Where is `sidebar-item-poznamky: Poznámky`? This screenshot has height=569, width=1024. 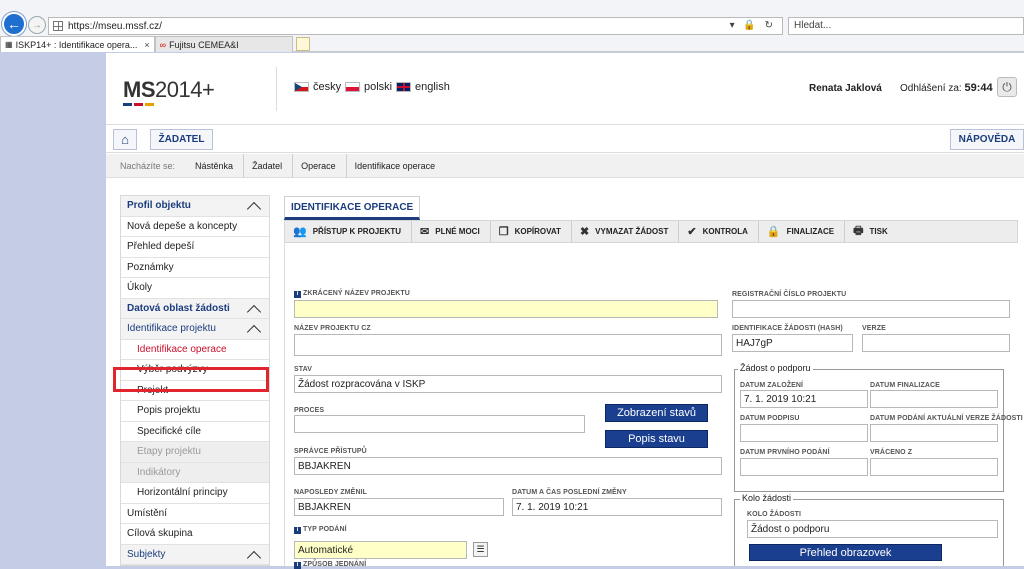 sidebar-item-poznamky: Poznámky is located at coordinates (195, 268).